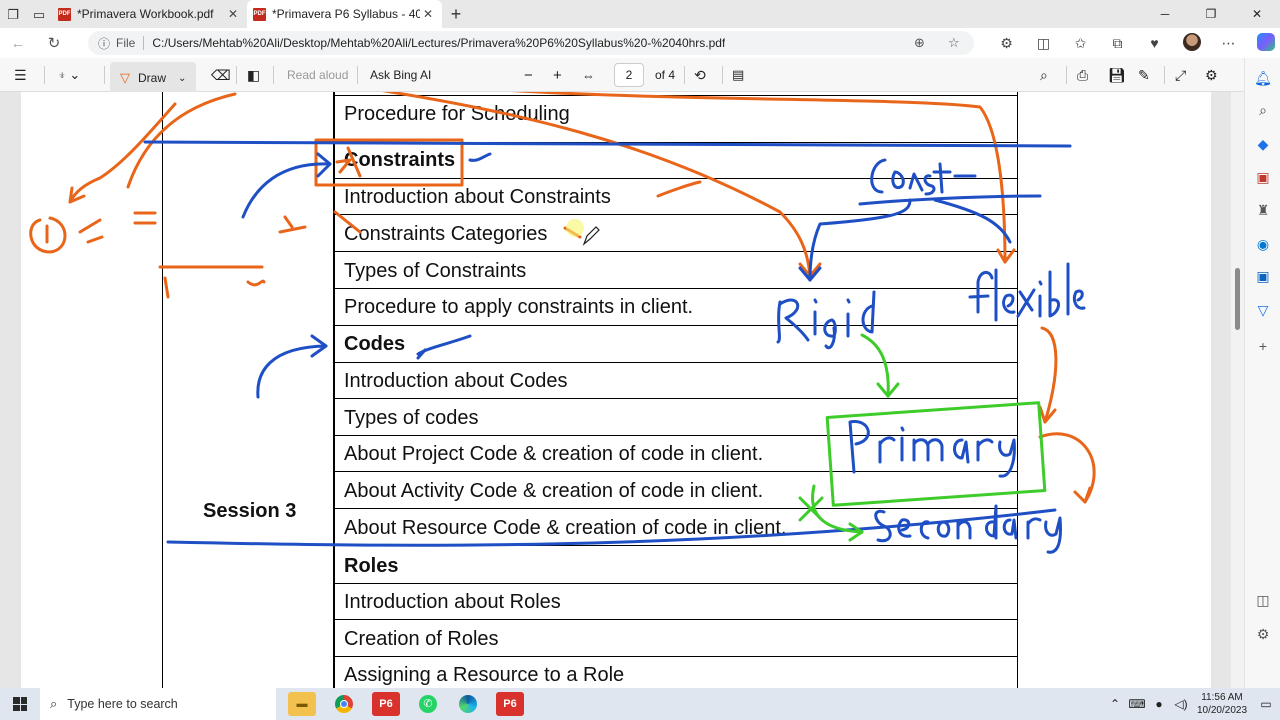 The width and height of the screenshot is (1280, 720). I want to click on edge-sidebar: 🔔︎ ⌕ ◆ ▣ ♜ ◉ ▣ ▽ + ◫ ⚙, so click(1262, 373).